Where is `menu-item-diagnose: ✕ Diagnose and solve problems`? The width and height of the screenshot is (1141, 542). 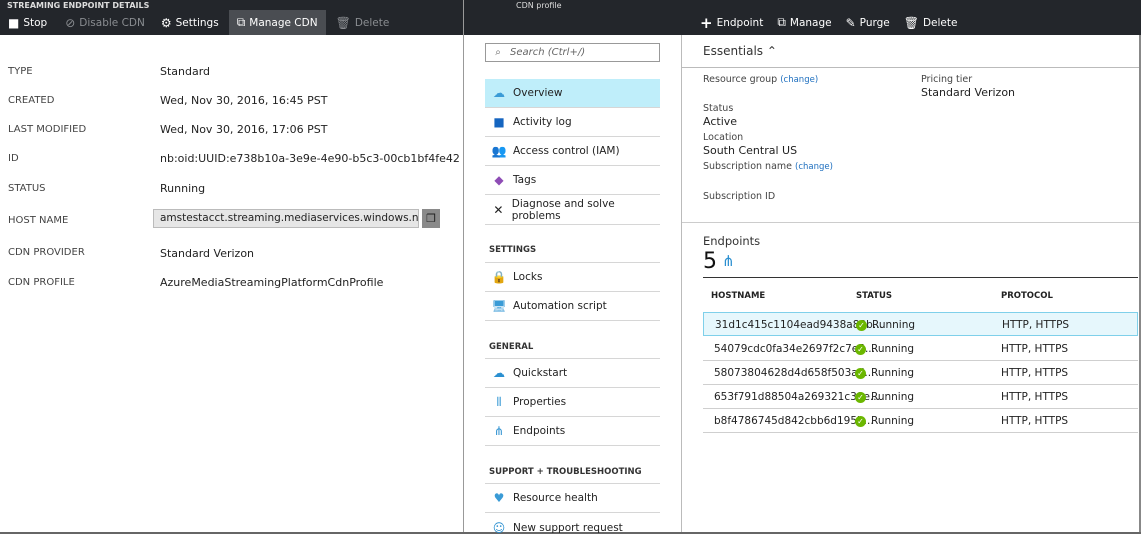
menu-item-diagnose: ✕ Diagnose and solve problems is located at coordinates (572, 210).